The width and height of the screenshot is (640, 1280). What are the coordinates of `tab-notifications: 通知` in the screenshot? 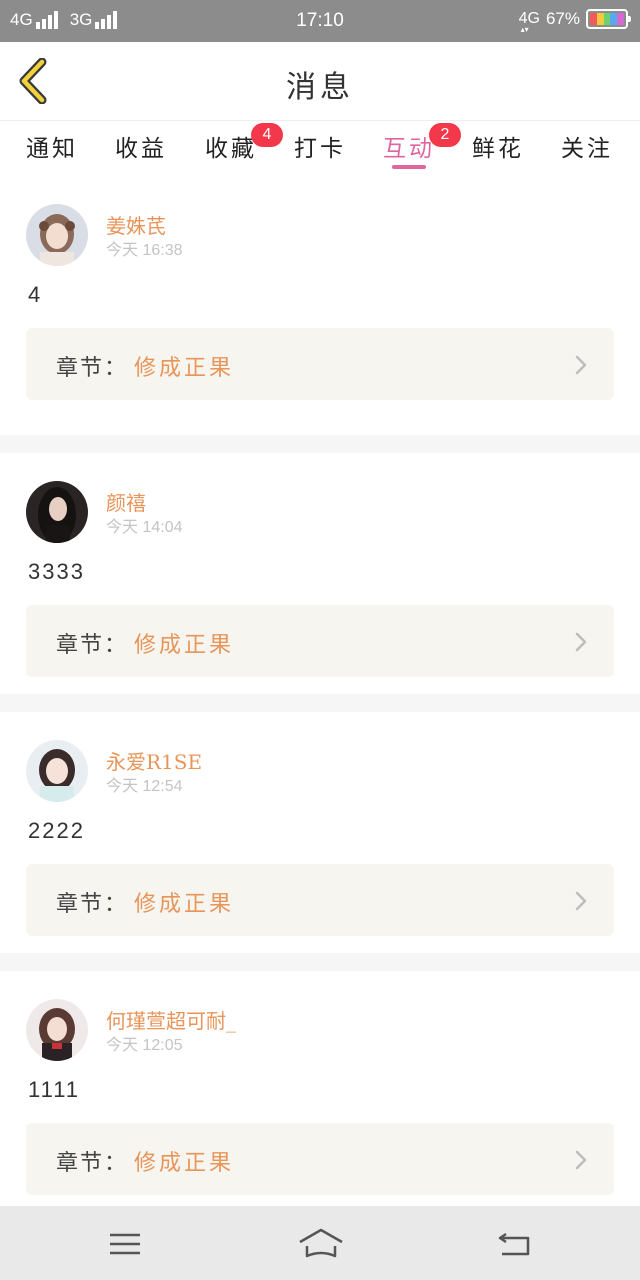 It's located at (52, 146).